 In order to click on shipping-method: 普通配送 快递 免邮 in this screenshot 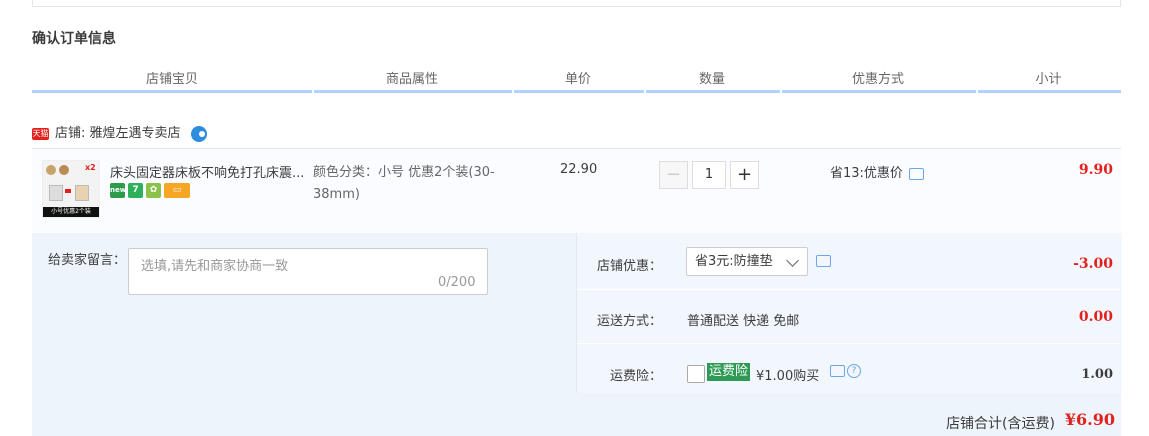, I will do `click(743, 321)`.